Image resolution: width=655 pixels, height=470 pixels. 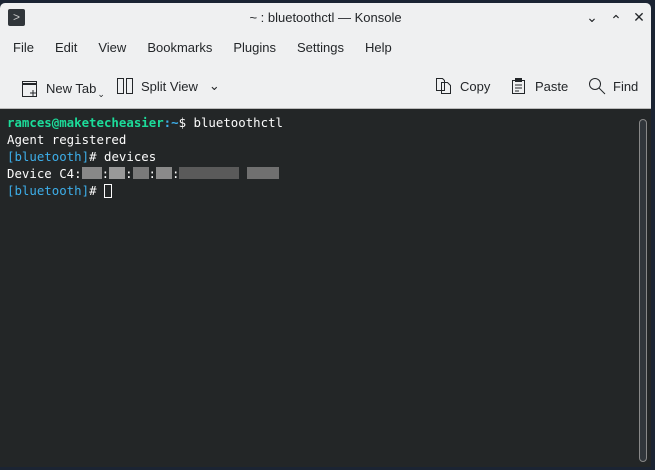 I want to click on new-tab-icon, so click(x=30, y=89).